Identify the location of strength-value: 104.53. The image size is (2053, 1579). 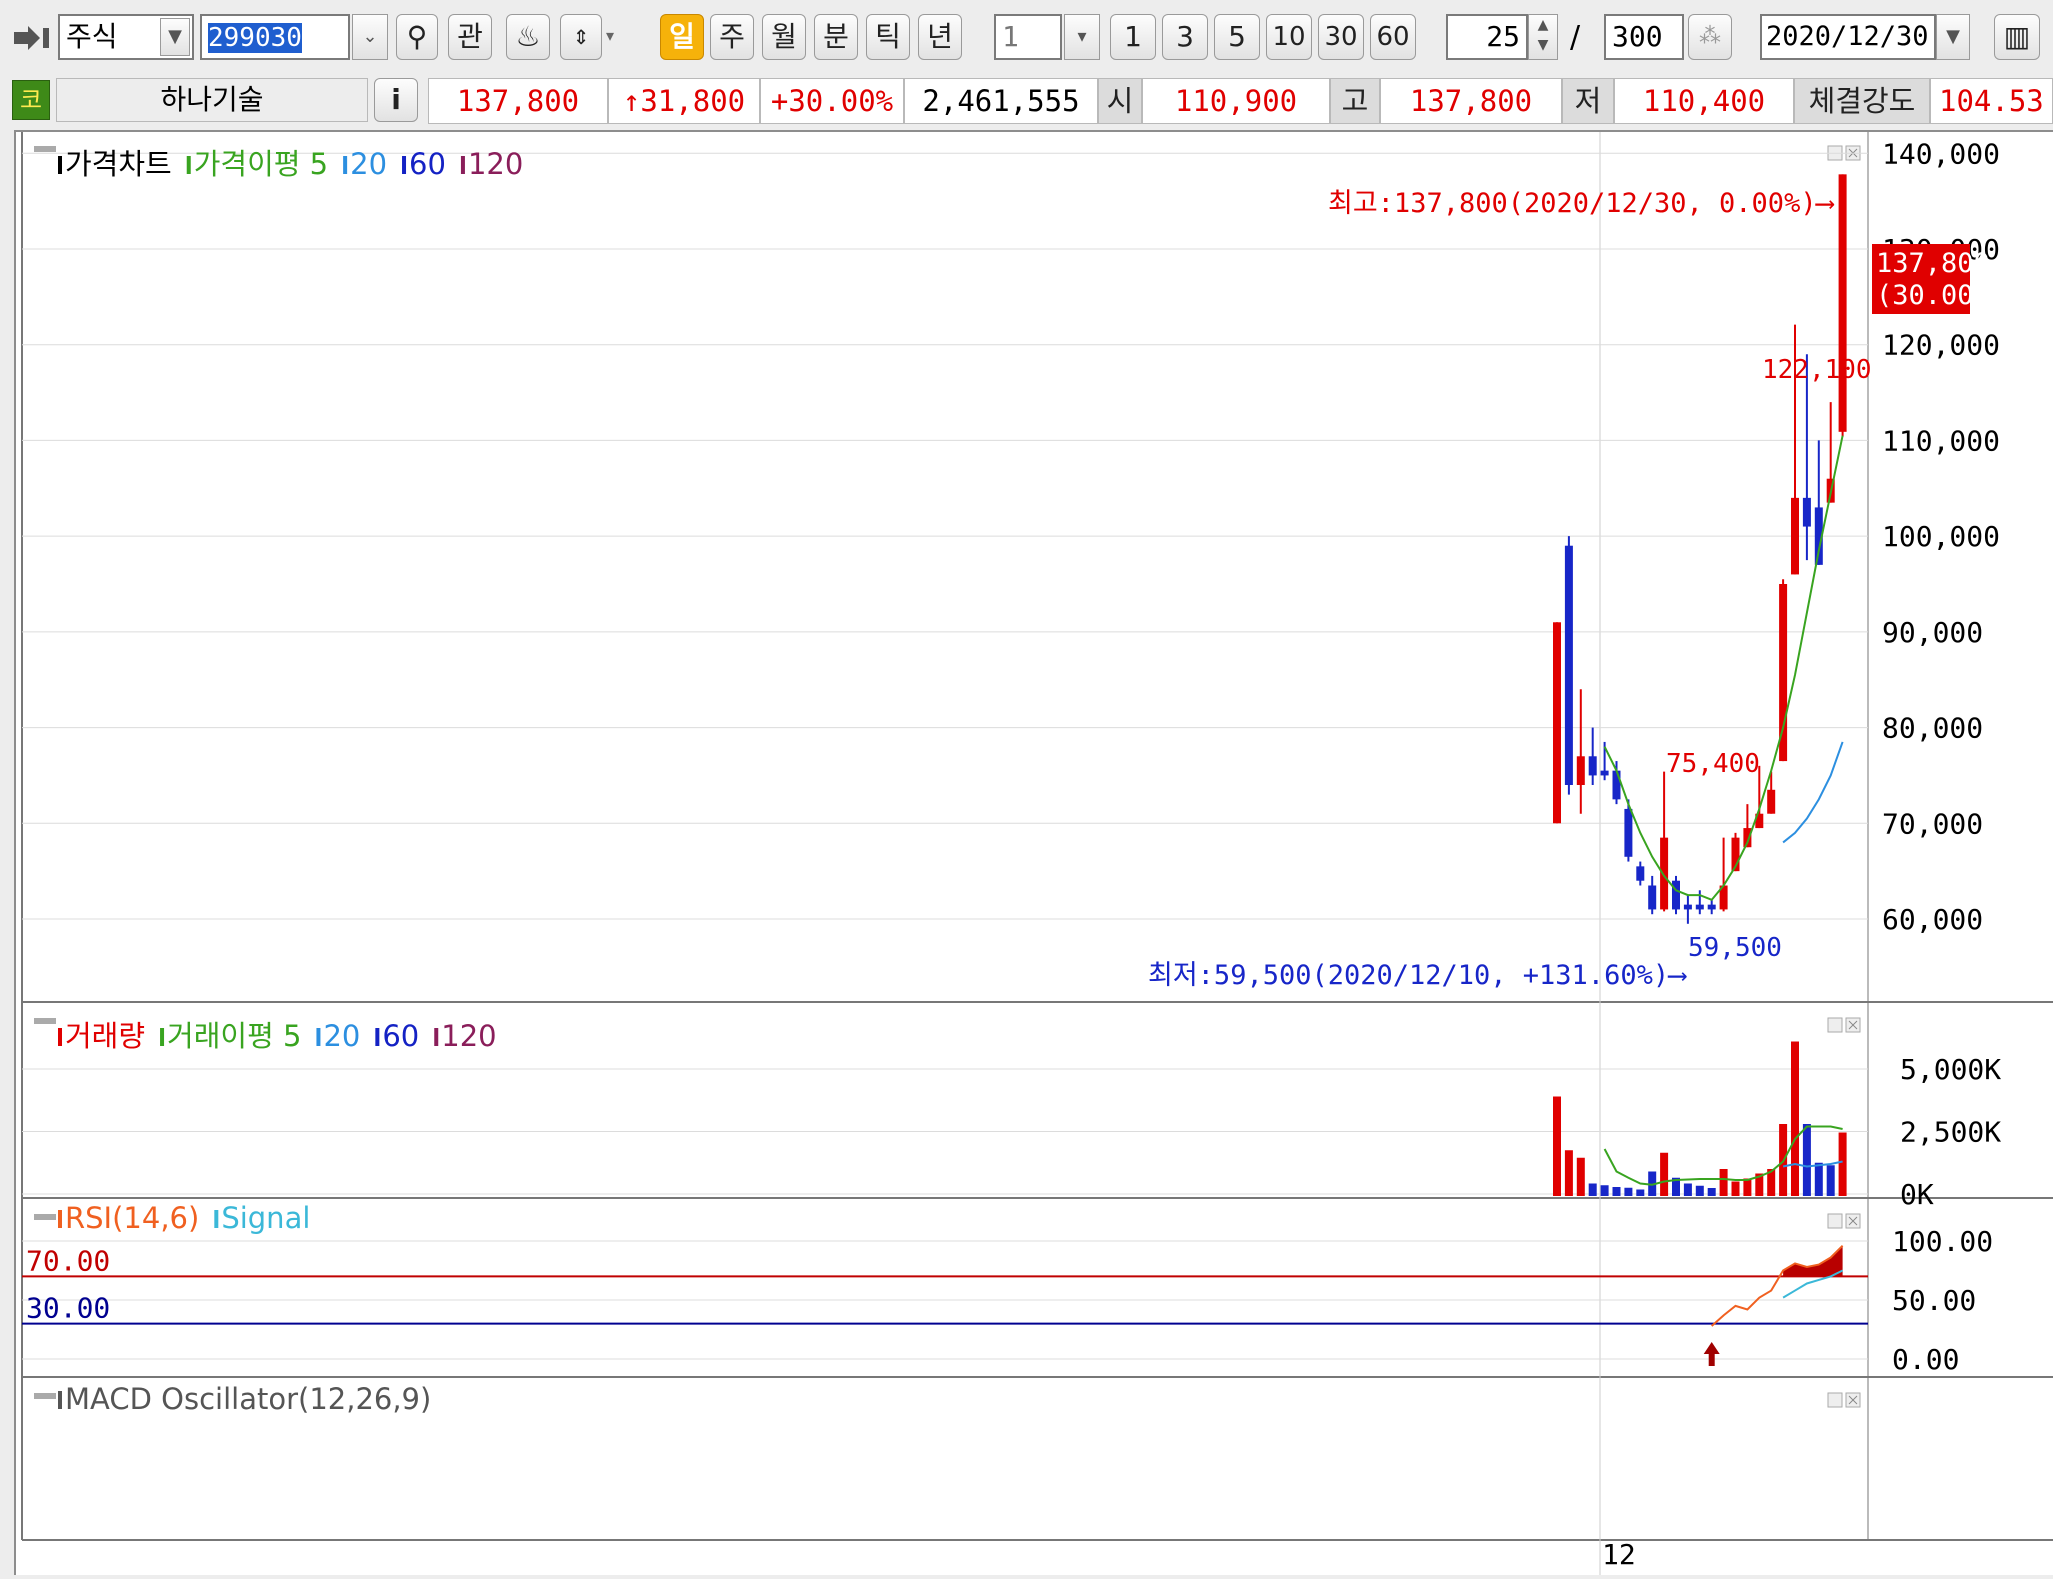
(1991, 101).